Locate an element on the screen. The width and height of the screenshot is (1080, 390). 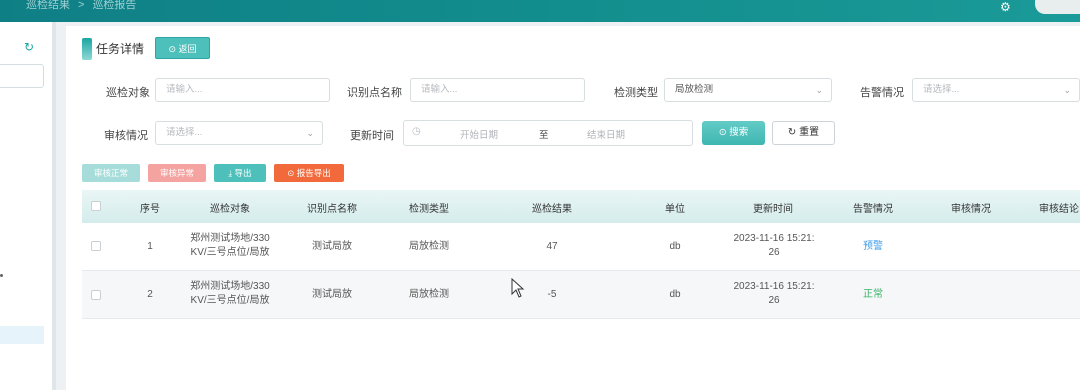
sidebar-search-input is located at coordinates (22, 76).